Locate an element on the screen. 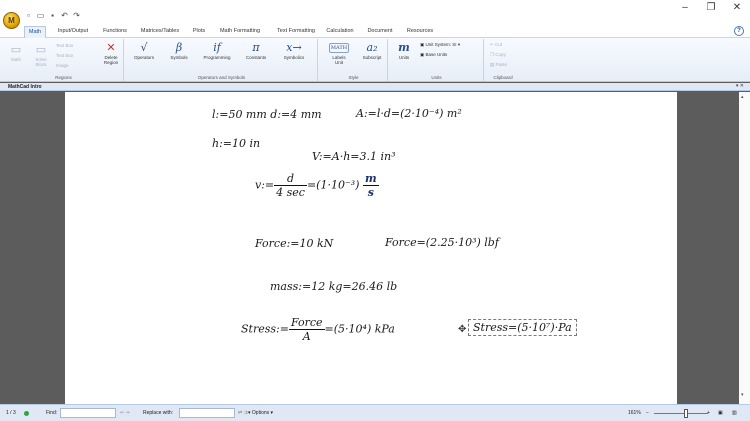 The width and height of the screenshot is (750, 421). title-bar: ▫ ▭ ▪ ↶ ↷ – ❐ ✕ is located at coordinates (375, 12).